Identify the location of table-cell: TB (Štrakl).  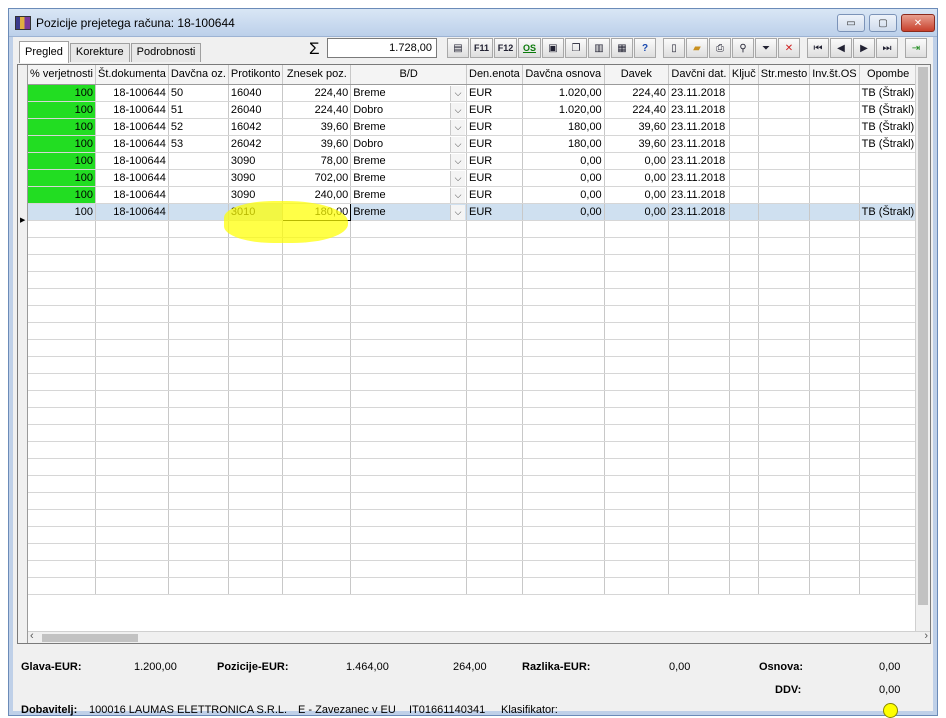
(888, 212).